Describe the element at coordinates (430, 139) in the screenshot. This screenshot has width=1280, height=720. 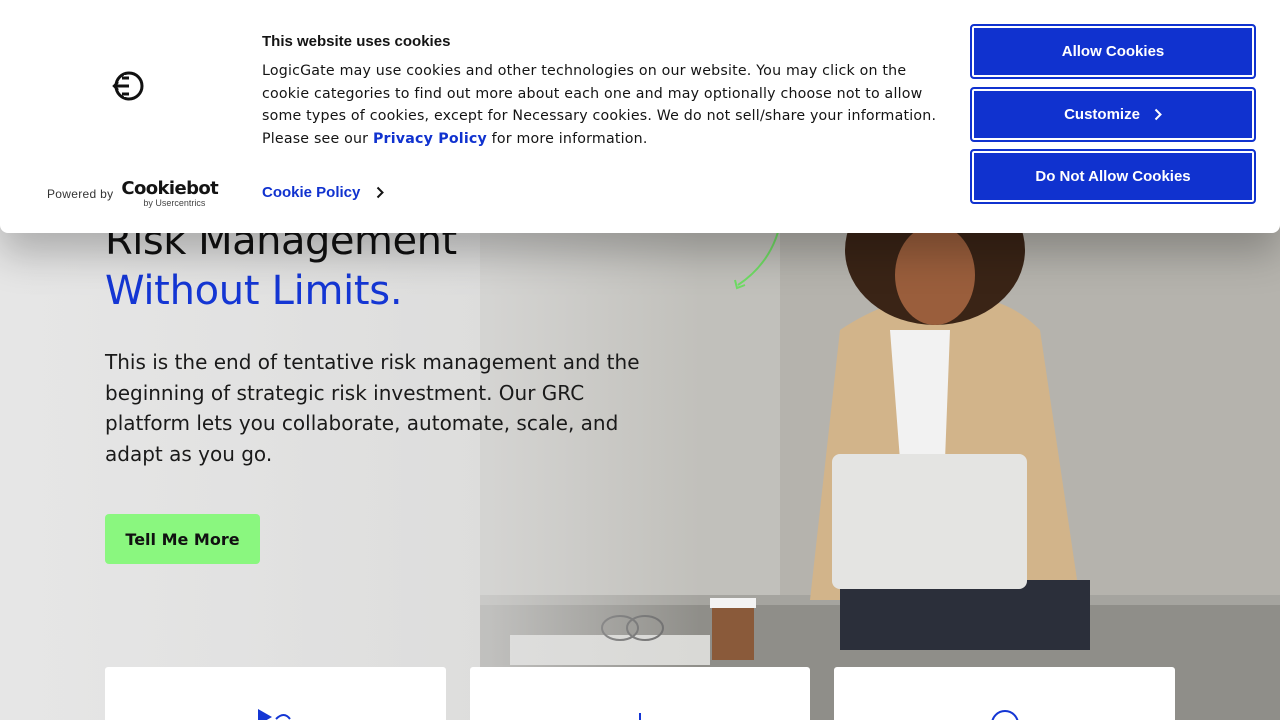
I see `privacy-policy-link: Privacy Policy` at that location.